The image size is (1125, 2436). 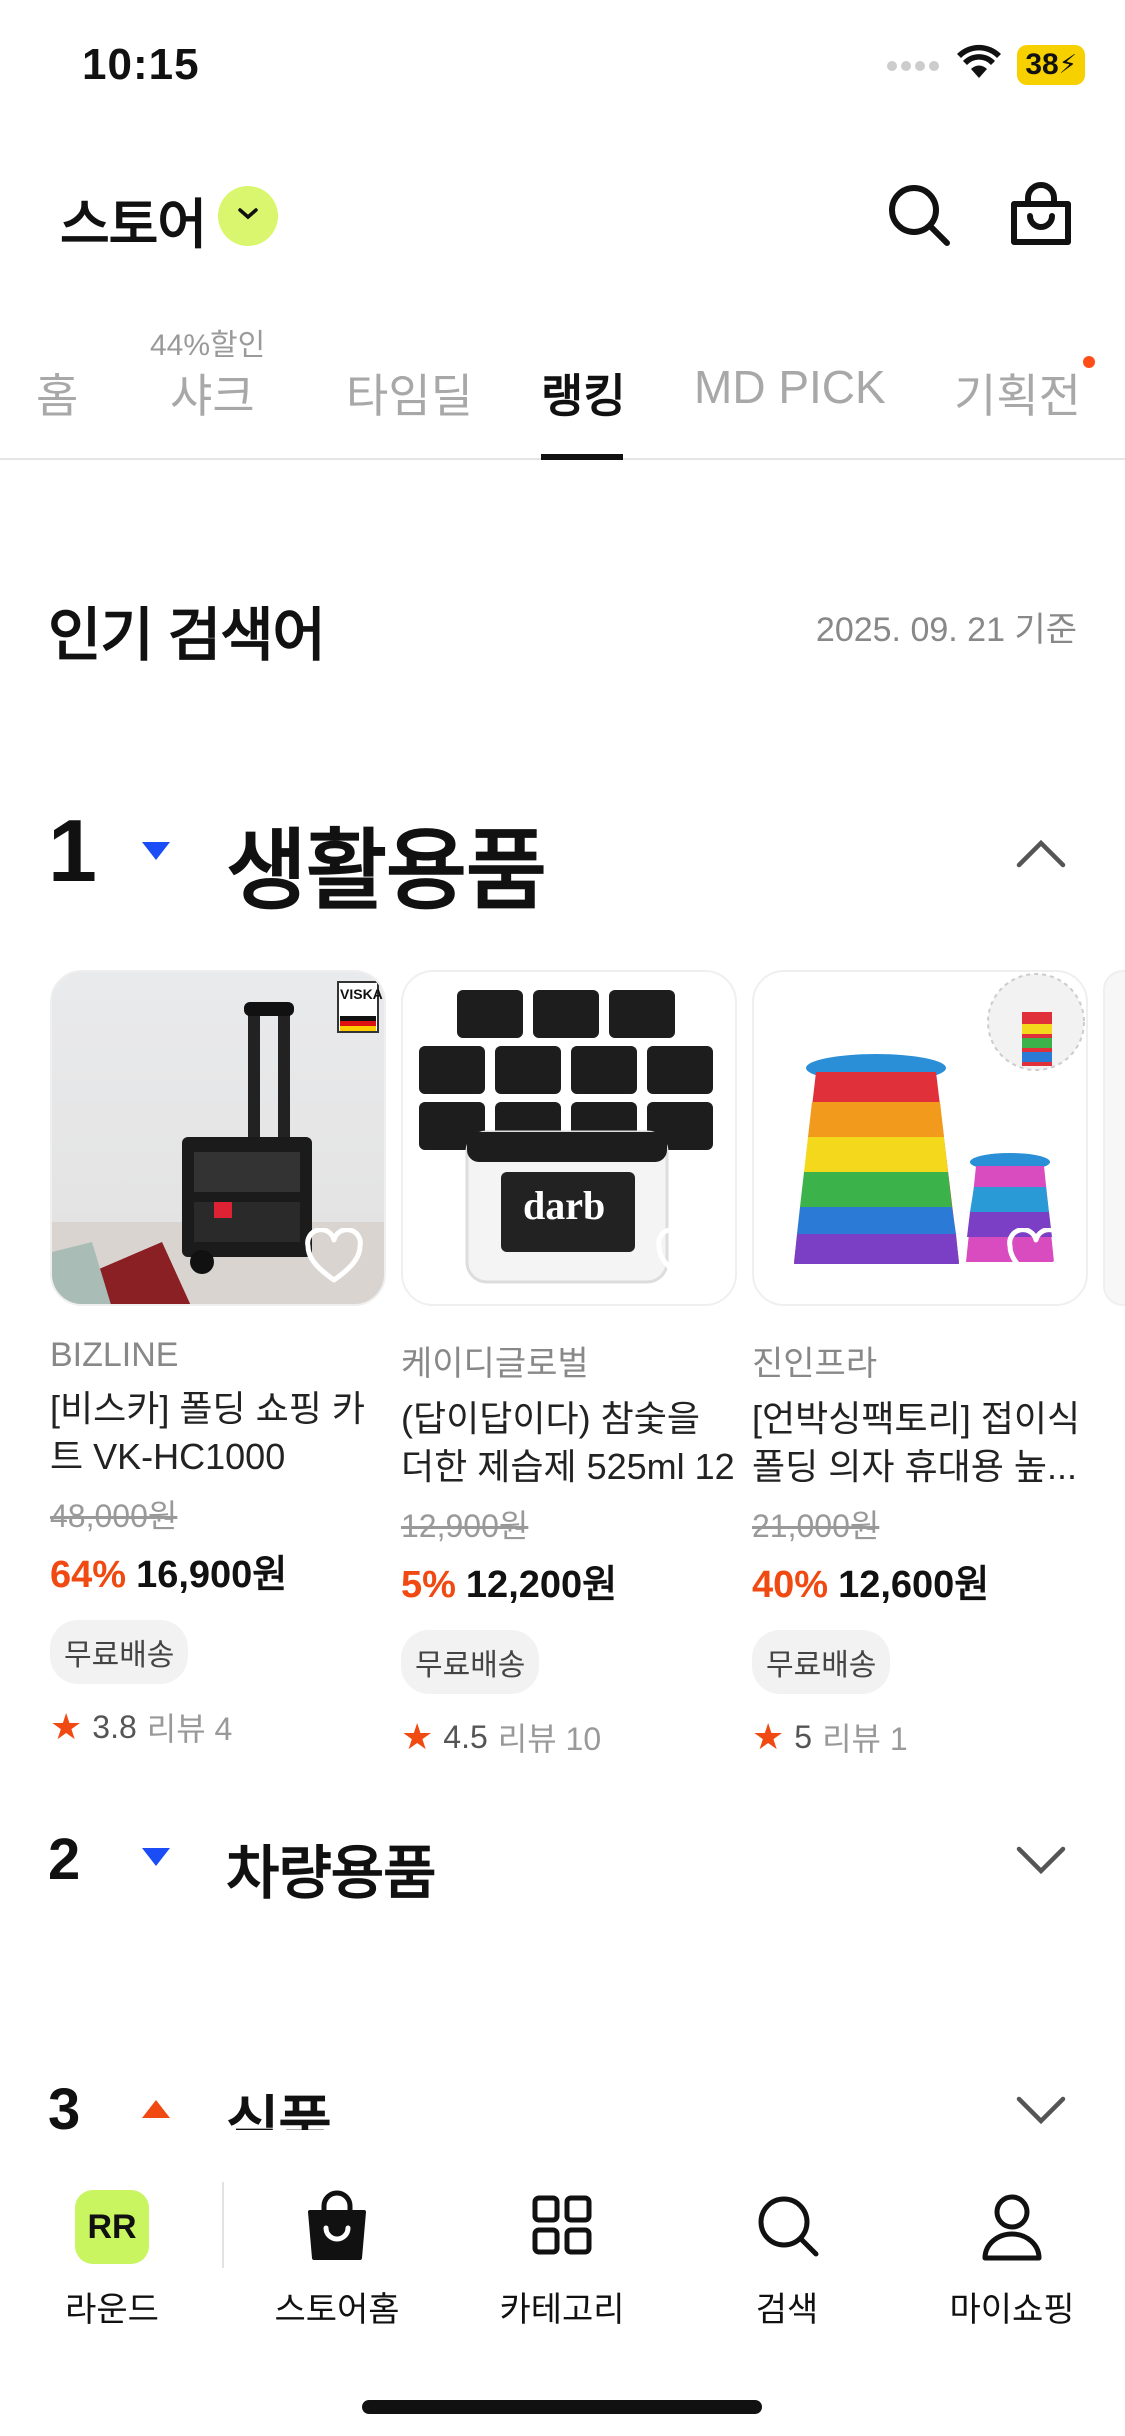 I want to click on product-original-price: 48,000원, so click(x=114, y=1516).